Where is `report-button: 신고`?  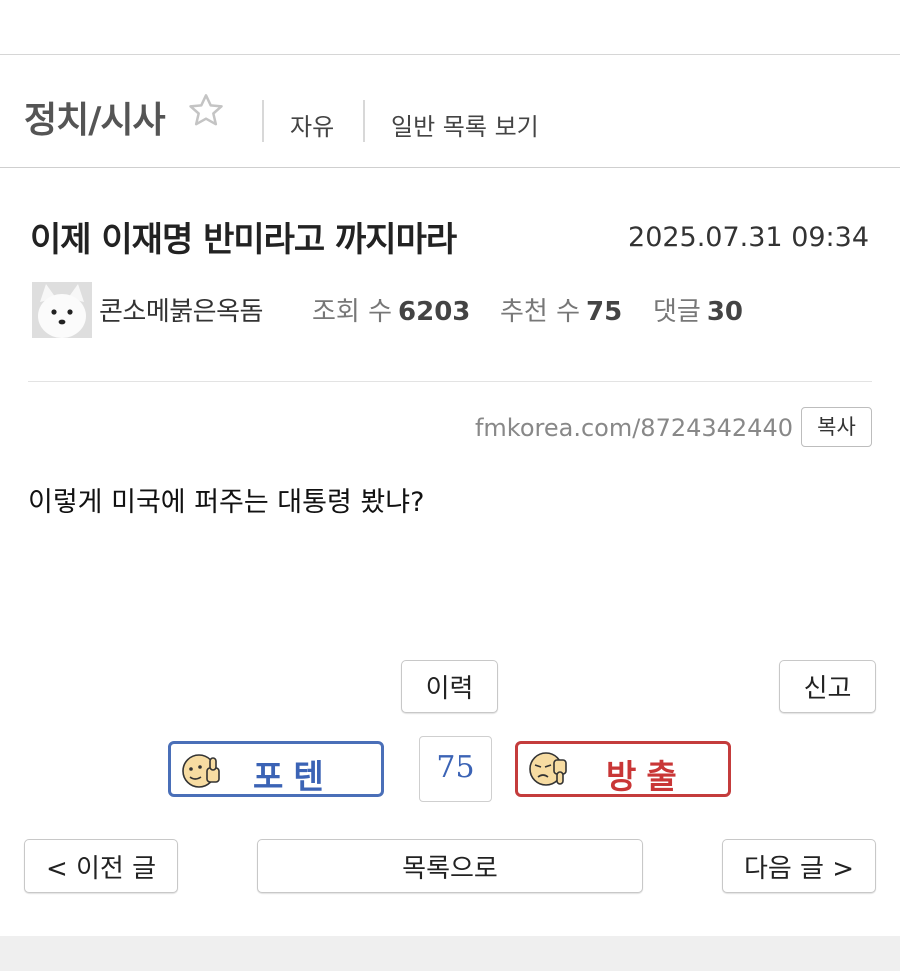 report-button: 신고 is located at coordinates (827, 686).